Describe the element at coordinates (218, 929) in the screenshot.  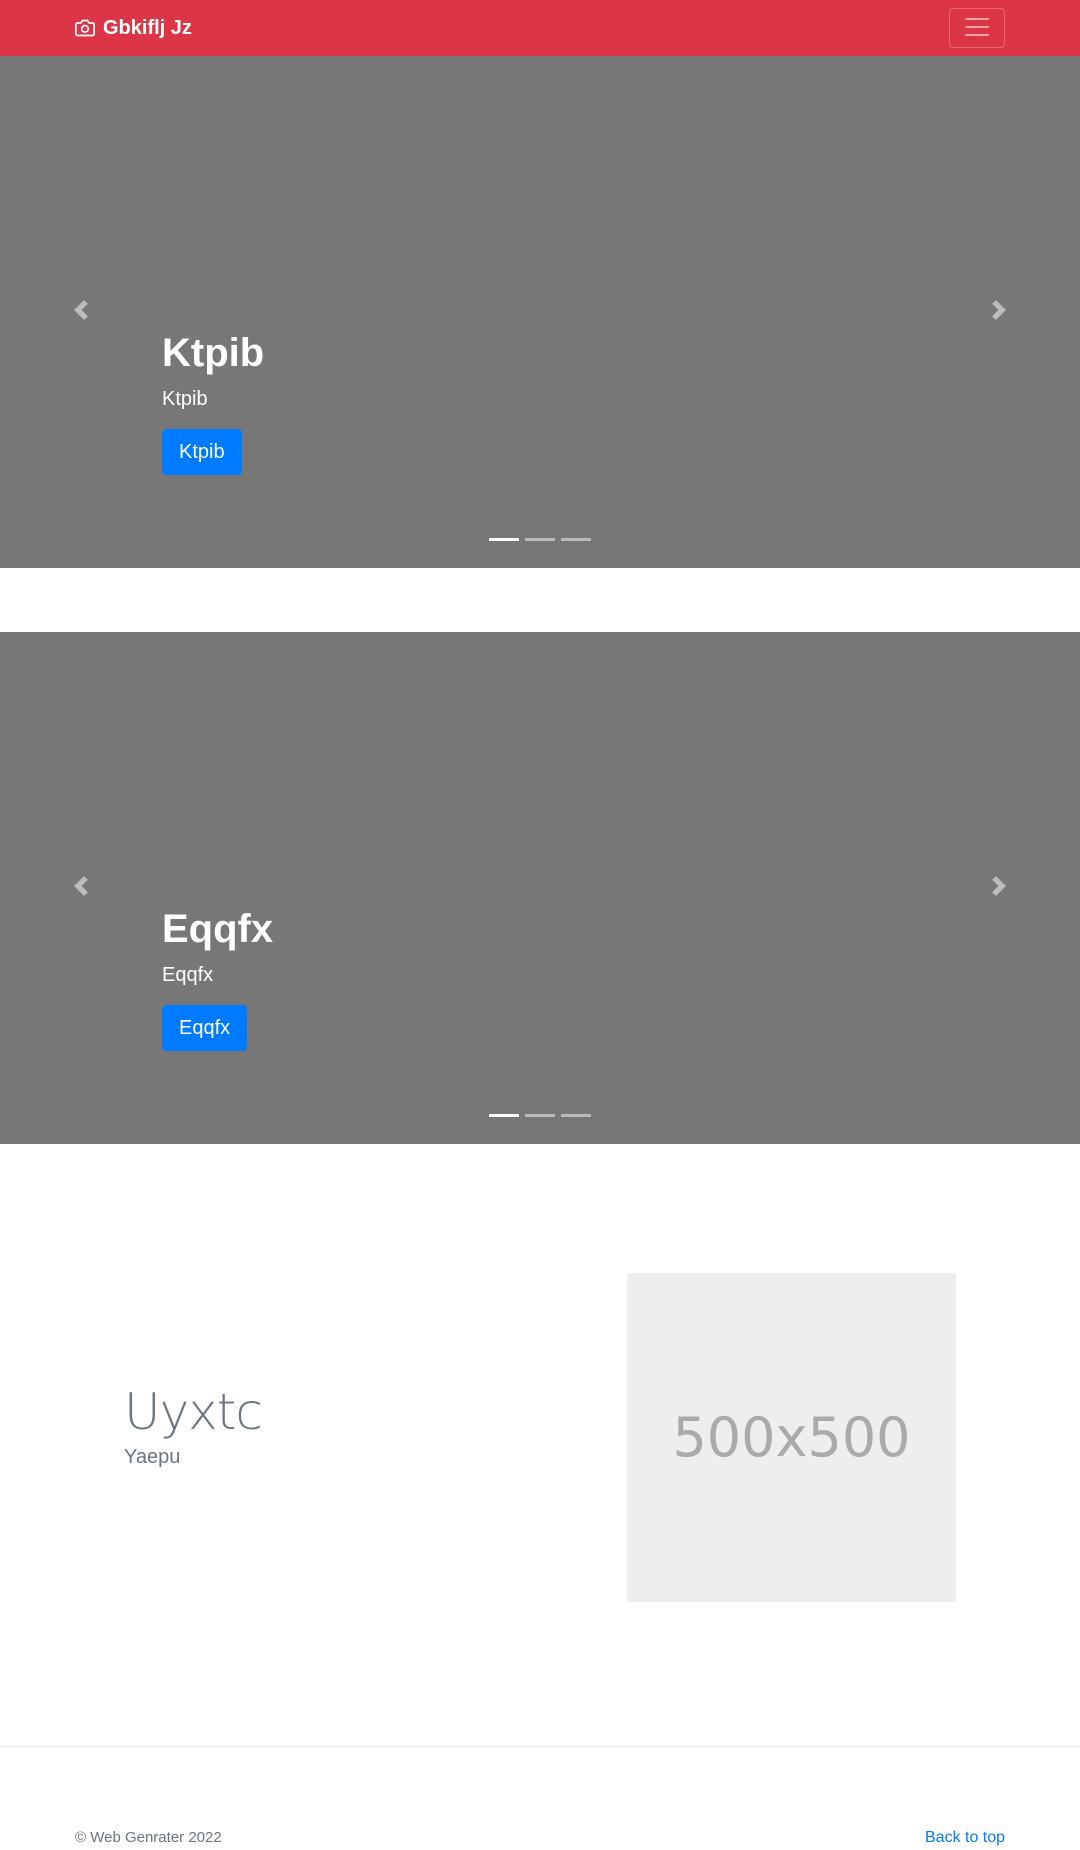
I see `carousel-heading: Eqqfx` at that location.